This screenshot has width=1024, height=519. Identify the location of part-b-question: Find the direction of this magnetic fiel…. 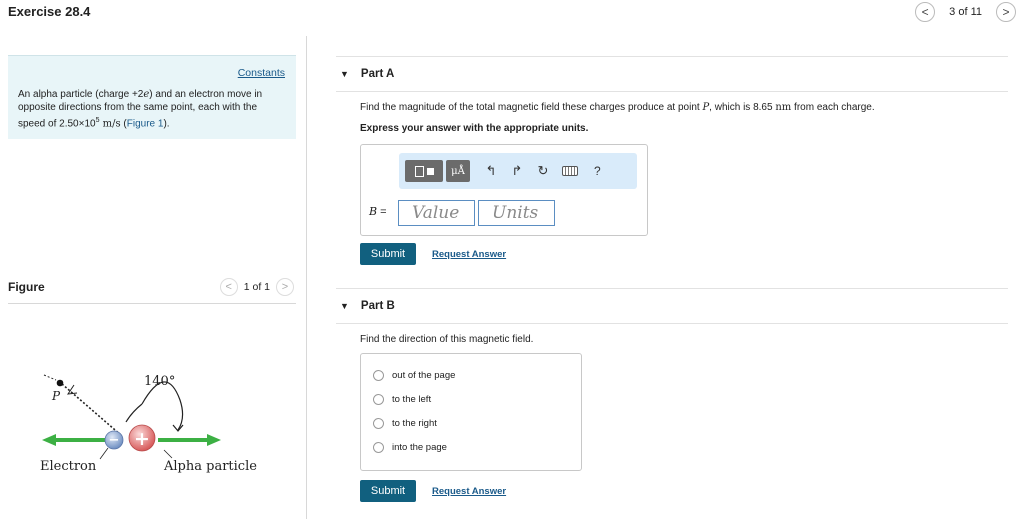
(447, 339).